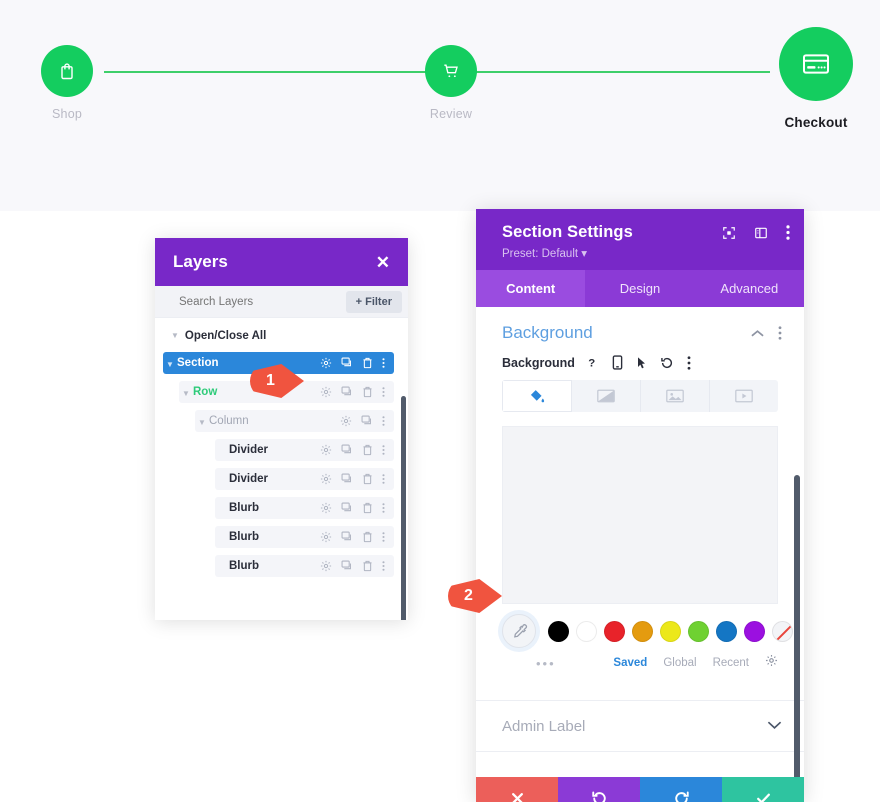 This screenshot has height=802, width=880. I want to click on tab-design: Design, so click(639, 288).